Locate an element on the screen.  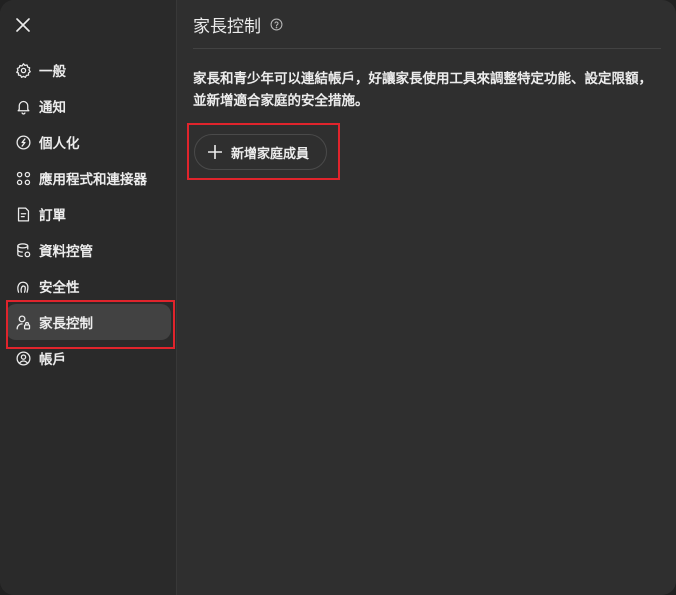
add-family-member-label: 新增家庭成員 is located at coordinates (270, 154).